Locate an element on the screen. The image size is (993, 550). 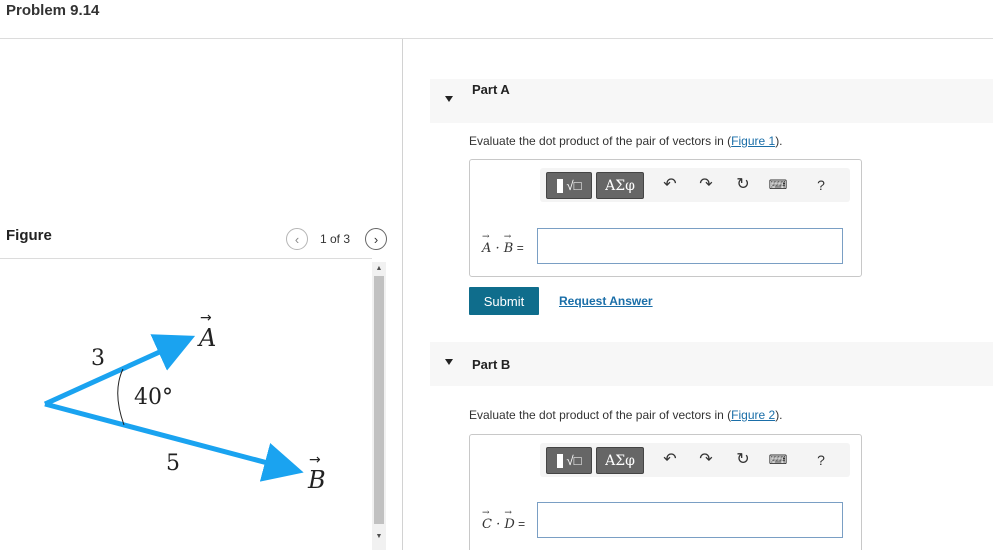
part-a-expression: A · B = is located at coordinates (503, 244).